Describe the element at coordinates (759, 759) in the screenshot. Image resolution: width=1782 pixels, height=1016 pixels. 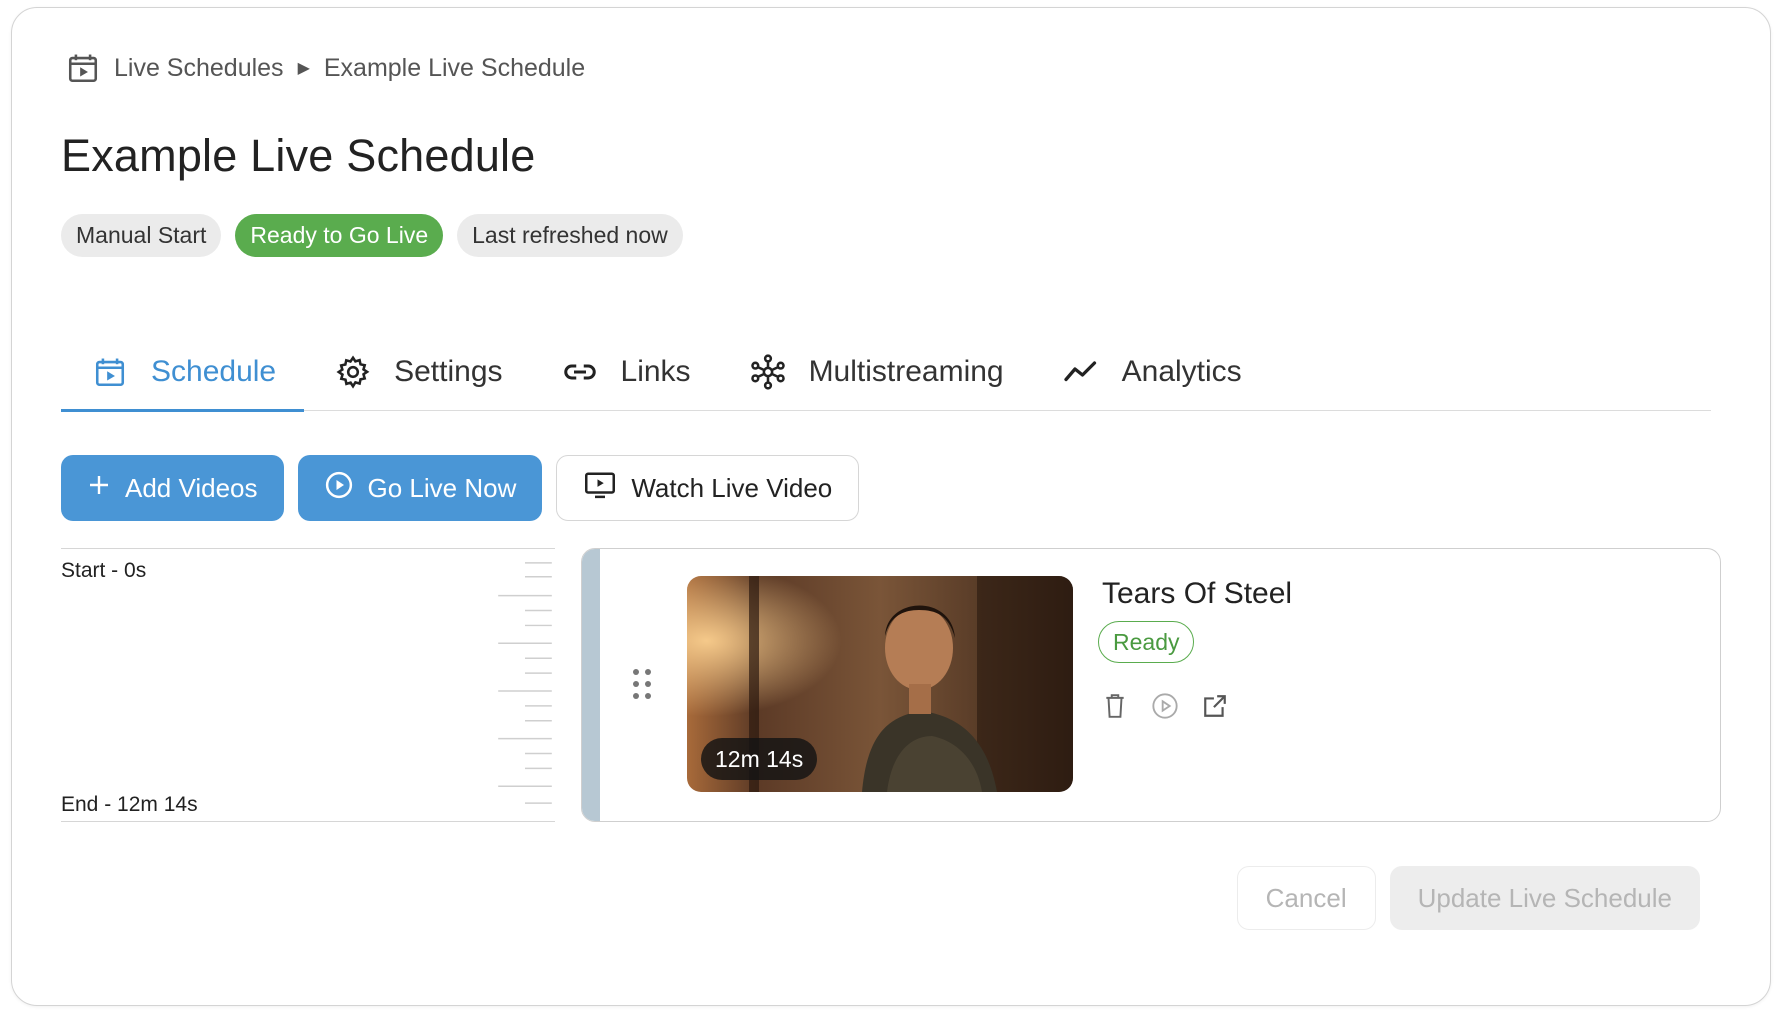
I see `video-duration: 12m 14s` at that location.